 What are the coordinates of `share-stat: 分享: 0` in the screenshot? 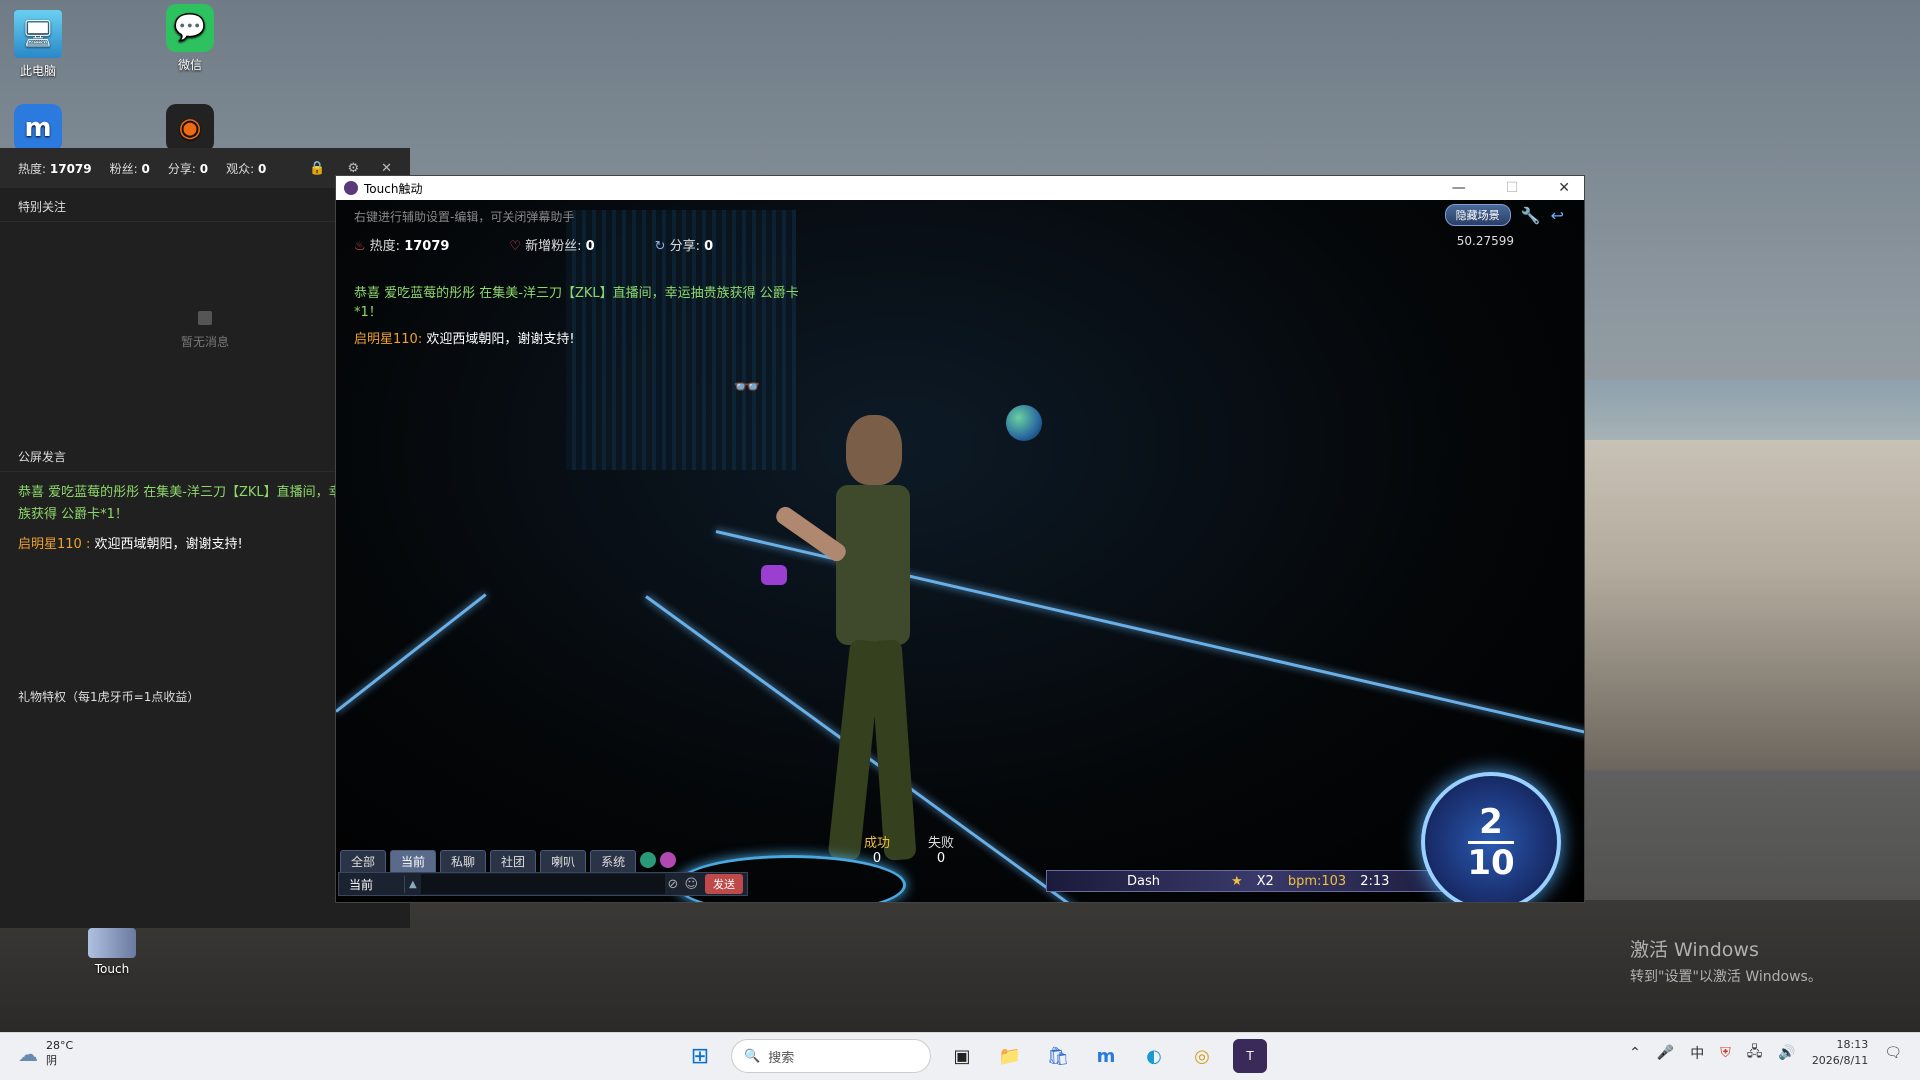 It's located at (188, 168).